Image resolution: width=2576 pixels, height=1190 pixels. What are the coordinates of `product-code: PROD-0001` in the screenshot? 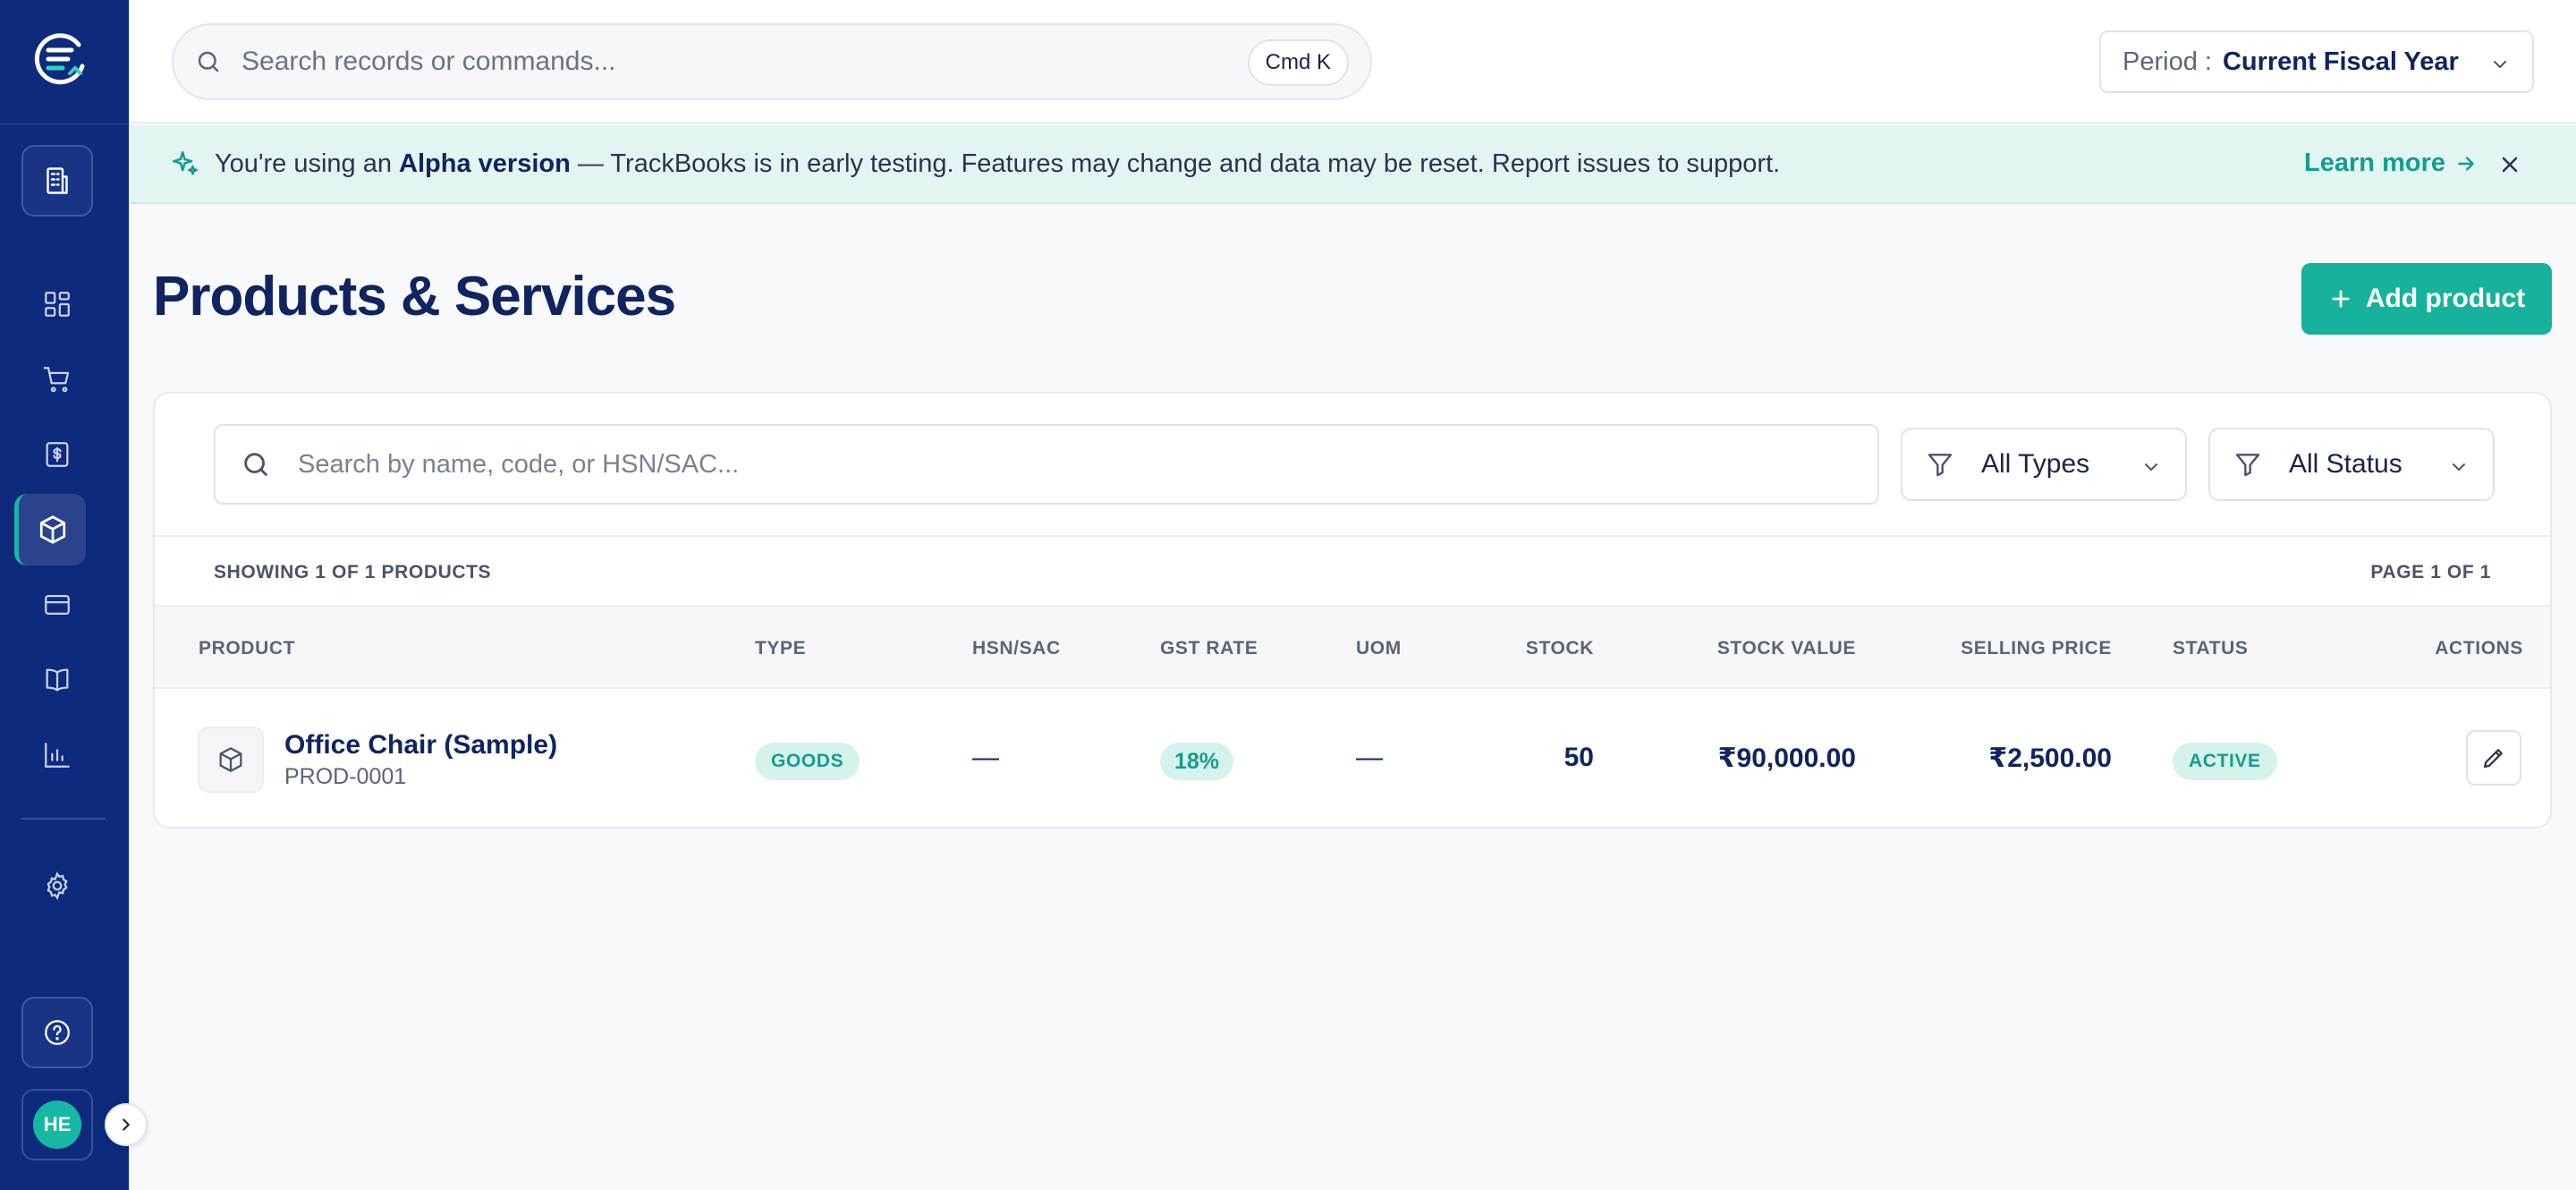 It's located at (345, 776).